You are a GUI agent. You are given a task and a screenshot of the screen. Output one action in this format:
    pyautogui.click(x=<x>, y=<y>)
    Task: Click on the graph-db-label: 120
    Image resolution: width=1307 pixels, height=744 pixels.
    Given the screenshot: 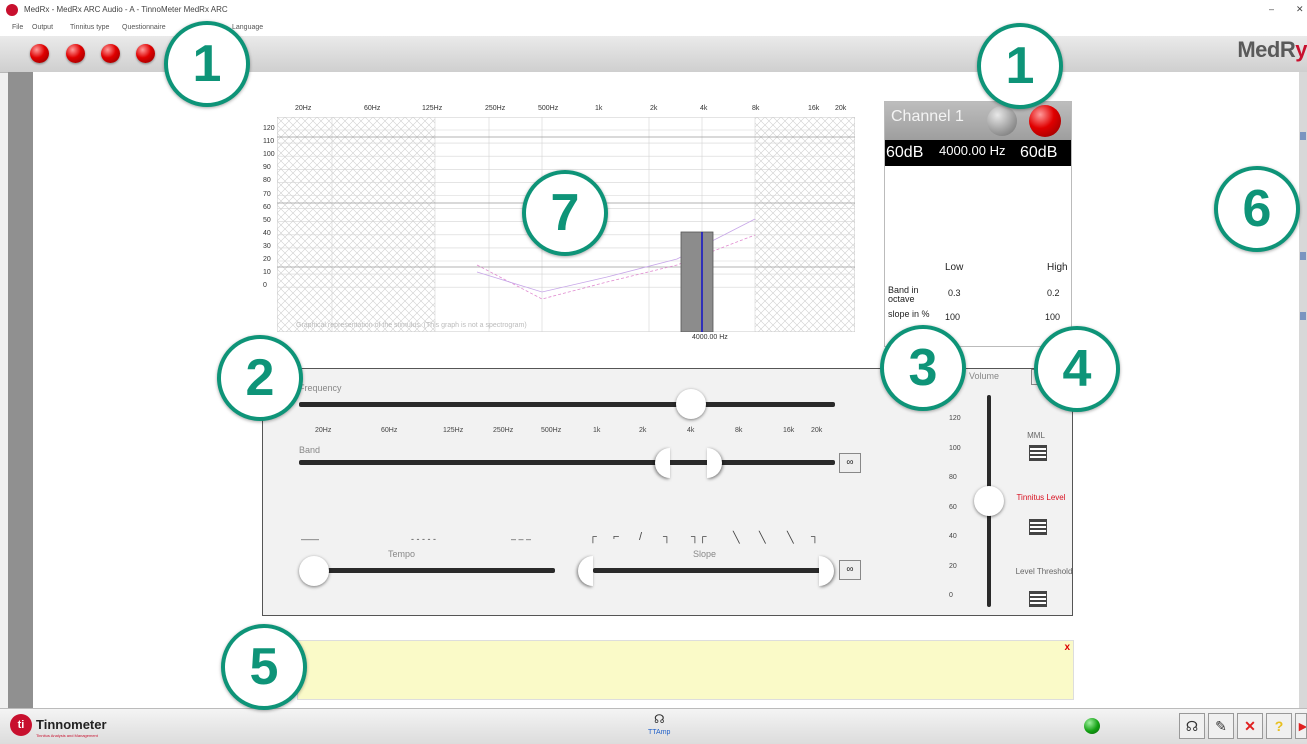 What is the action you would take?
    pyautogui.click(x=269, y=128)
    